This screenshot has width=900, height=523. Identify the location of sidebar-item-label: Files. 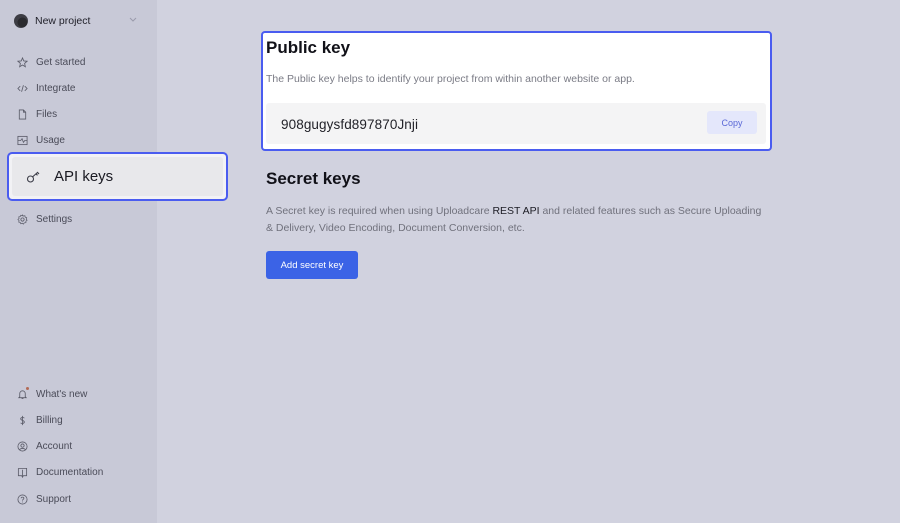
(47, 114).